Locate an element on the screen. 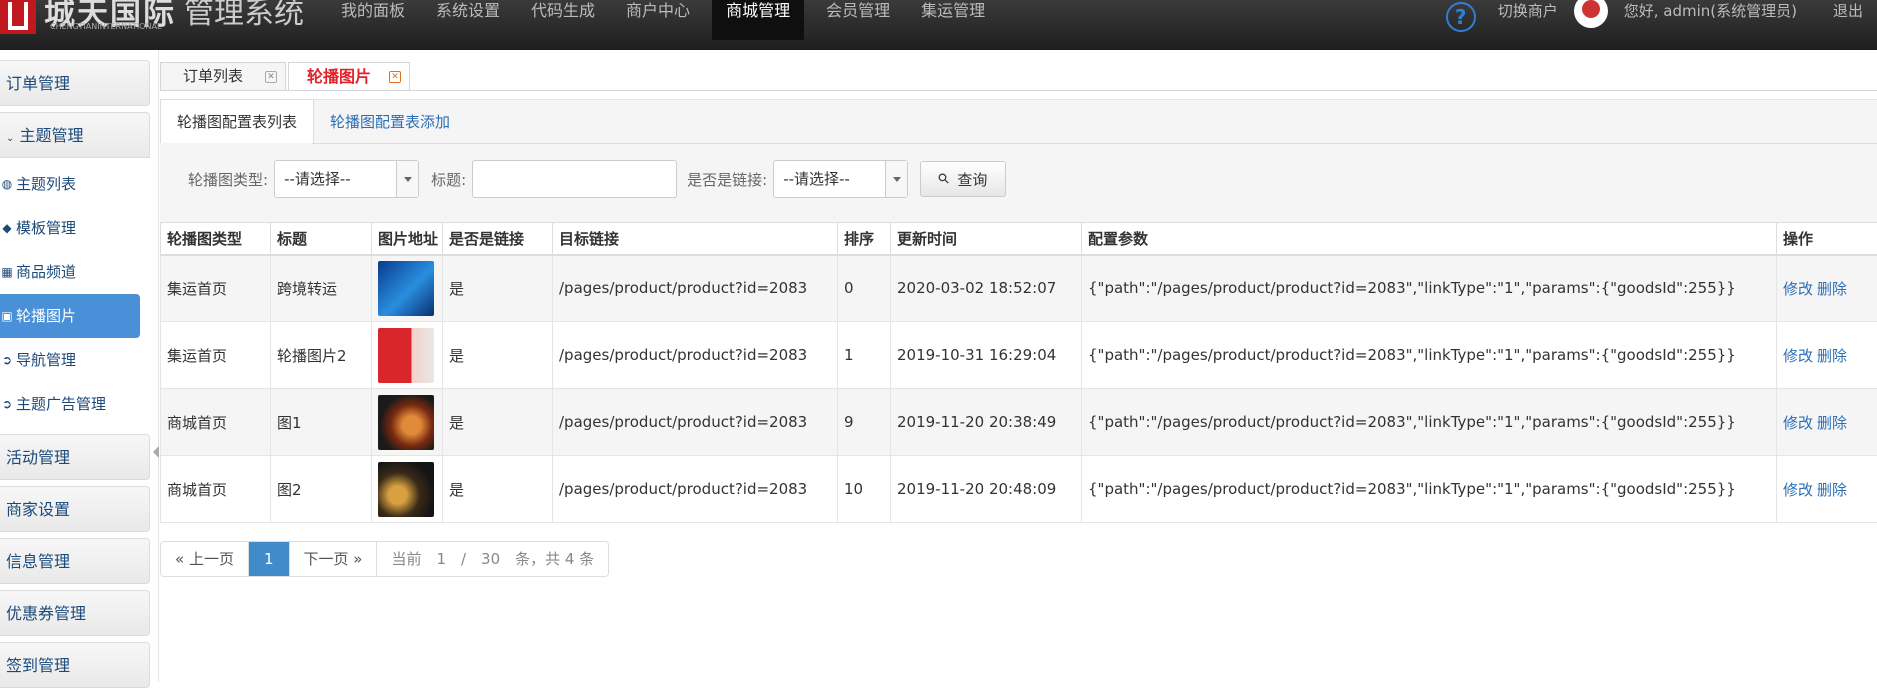 The width and height of the screenshot is (1877, 694). cell-title: 图2 is located at coordinates (321, 489).